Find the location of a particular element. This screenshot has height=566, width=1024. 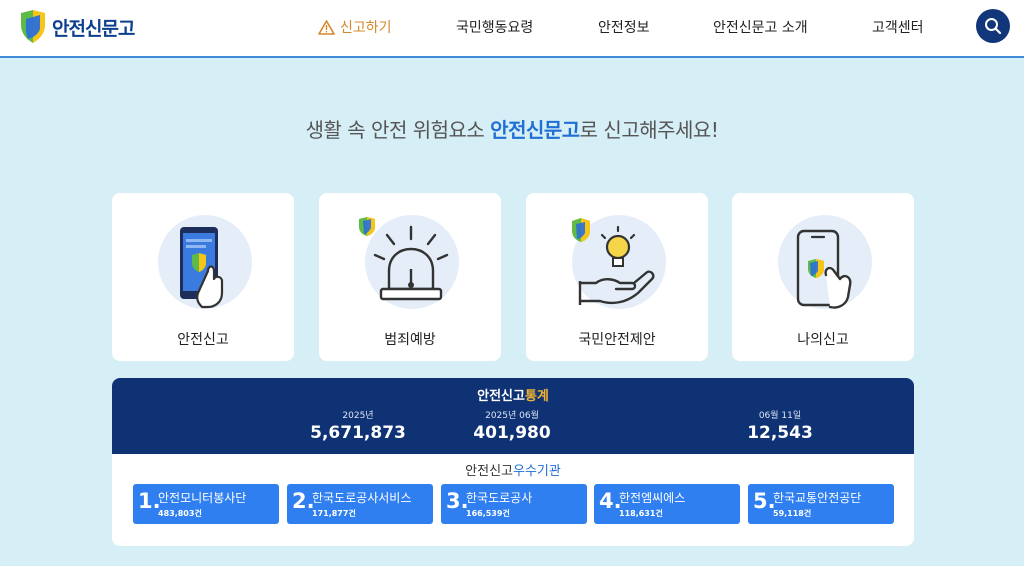

top-org-4: 4. 한전엠씨에스 118,631건 is located at coordinates (667, 504).